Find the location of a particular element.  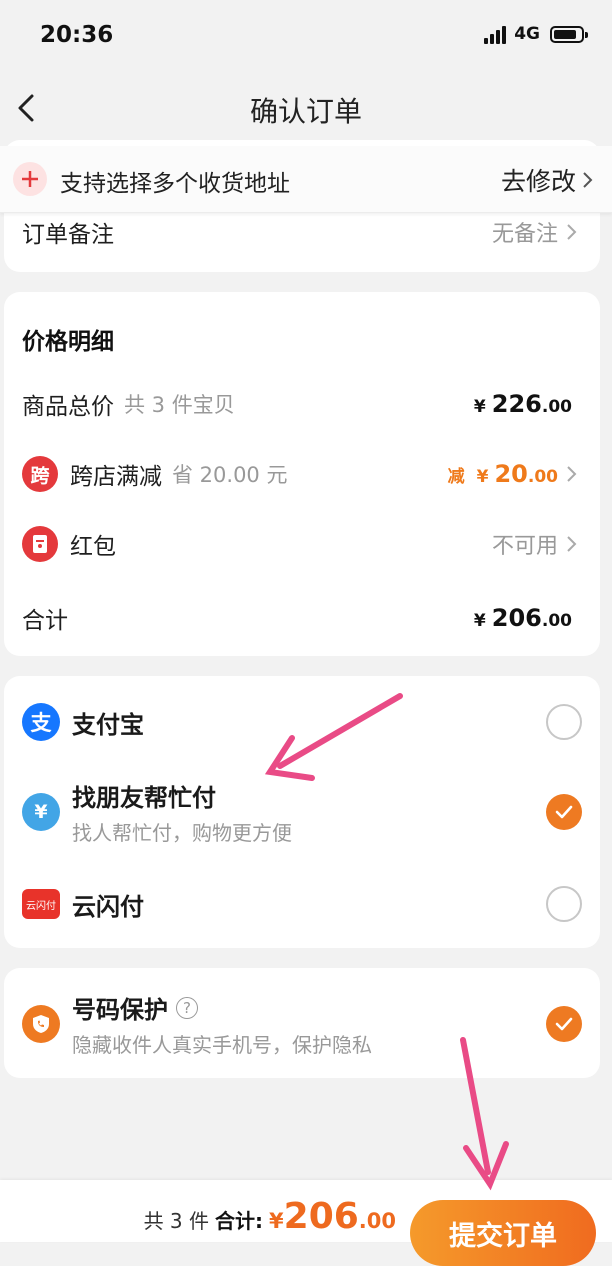

red-packet-row: 红包 不可用 is located at coordinates (300, 544).